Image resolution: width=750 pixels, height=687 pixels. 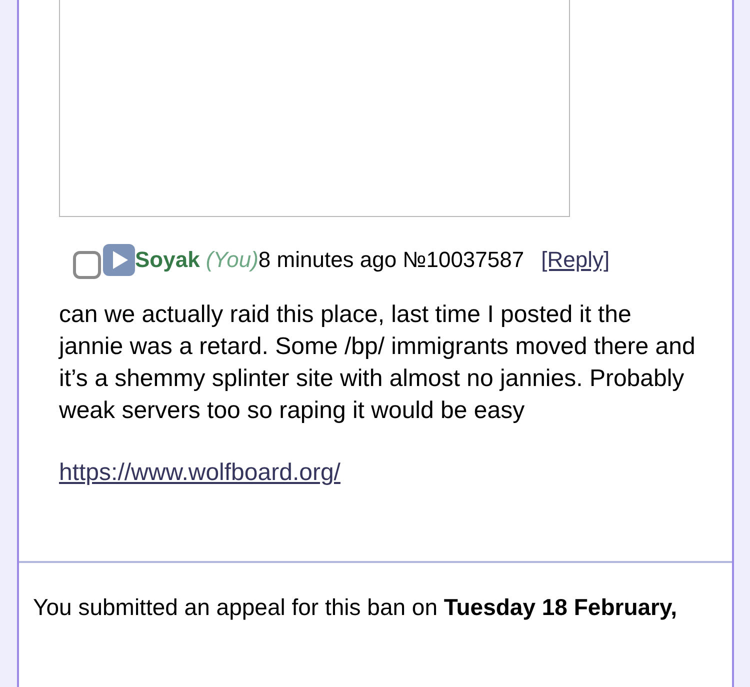 What do you see at coordinates (232, 260) in the screenshot?
I see `you-label: (You)` at bounding box center [232, 260].